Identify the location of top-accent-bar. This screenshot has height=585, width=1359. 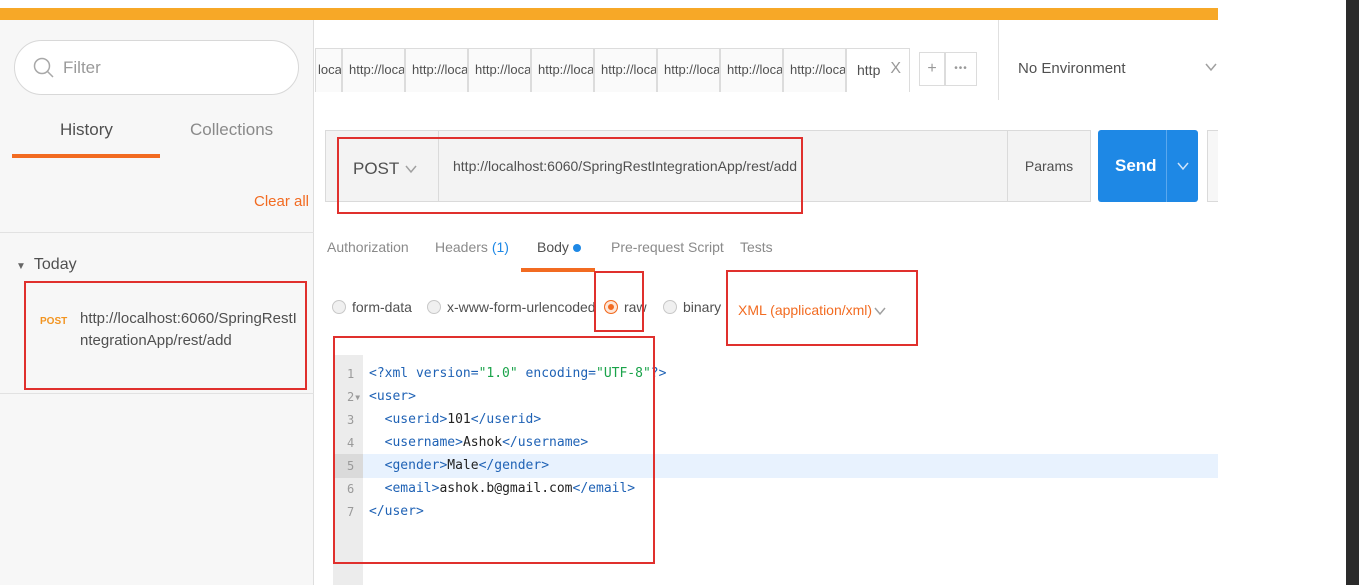
(609, 14).